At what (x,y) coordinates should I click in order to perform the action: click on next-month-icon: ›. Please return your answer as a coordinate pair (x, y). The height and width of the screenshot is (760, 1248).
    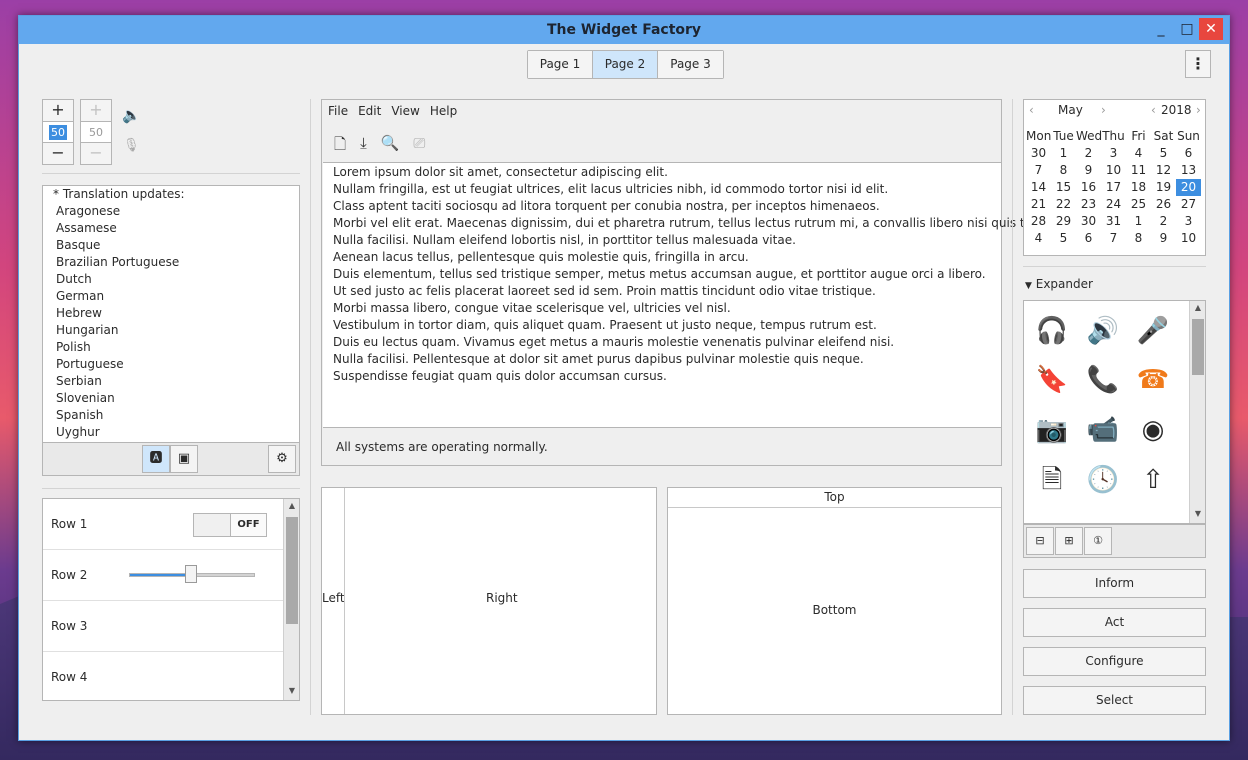
    Looking at the image, I should click on (1103, 110).